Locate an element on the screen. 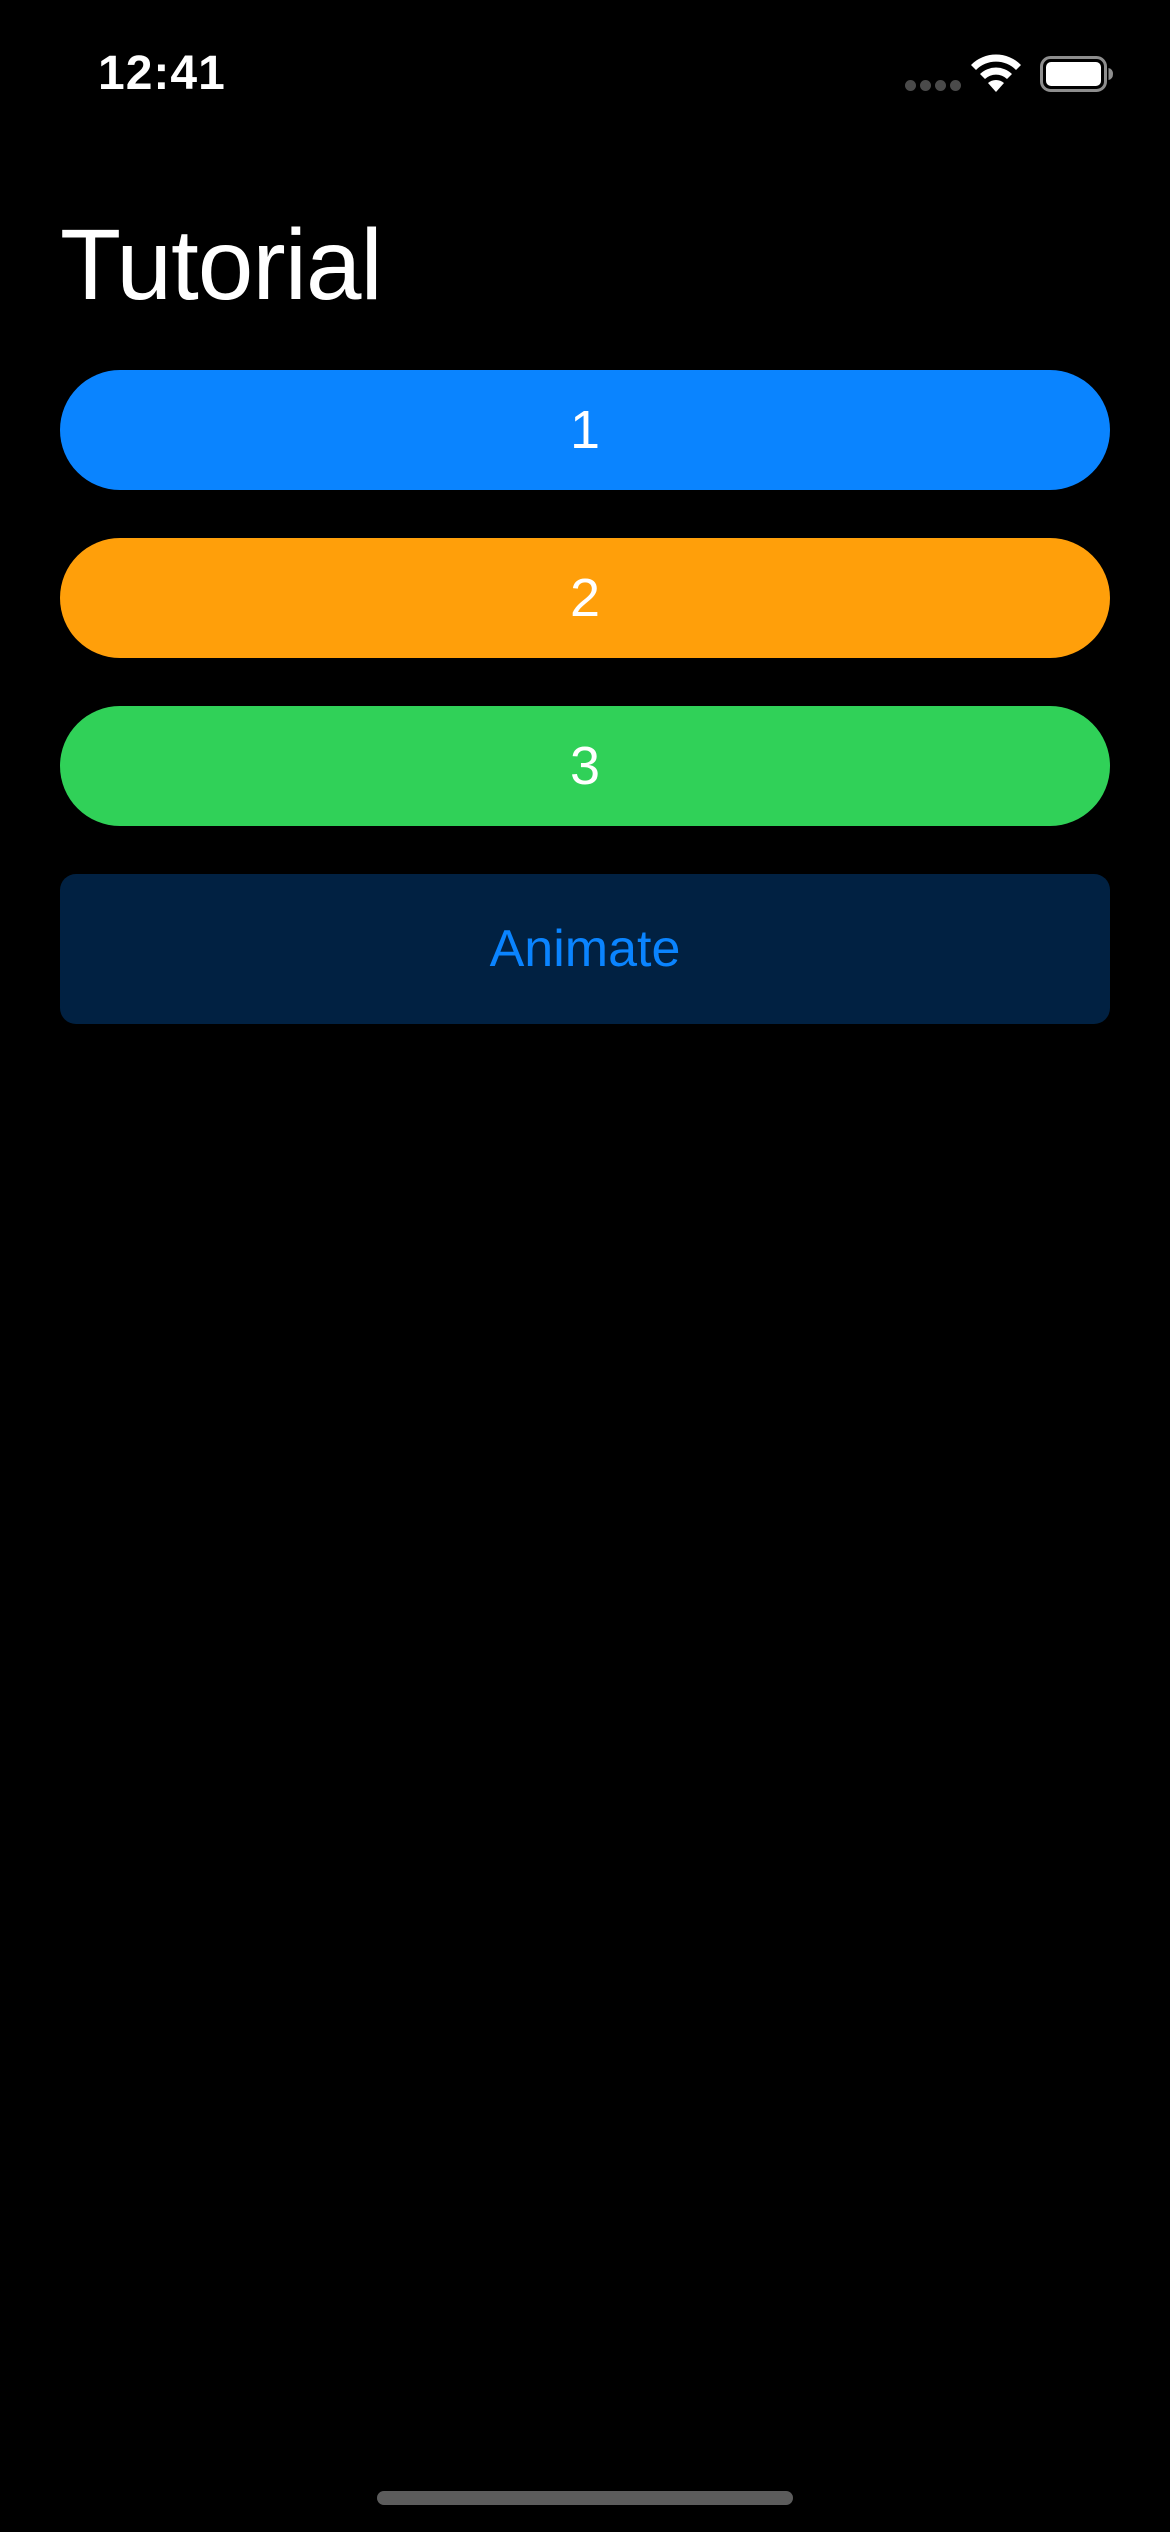  button-1-label: 1 is located at coordinates (585, 430).